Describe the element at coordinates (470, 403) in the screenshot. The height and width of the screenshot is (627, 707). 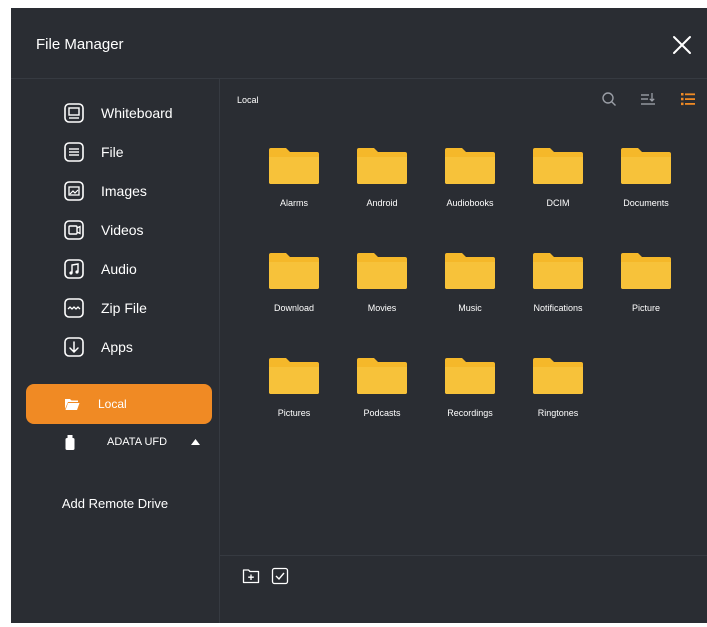
I see `folder-item: Recordings` at that location.